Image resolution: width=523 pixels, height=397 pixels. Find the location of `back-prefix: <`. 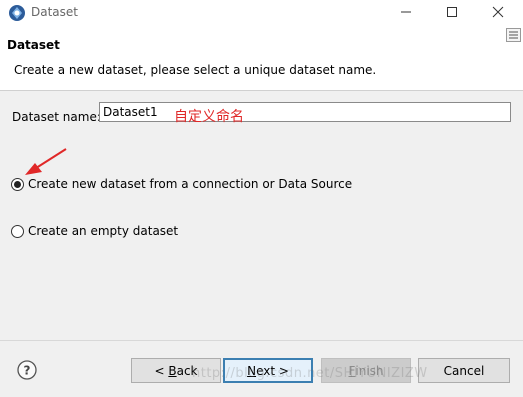

back-prefix: < is located at coordinates (161, 370).